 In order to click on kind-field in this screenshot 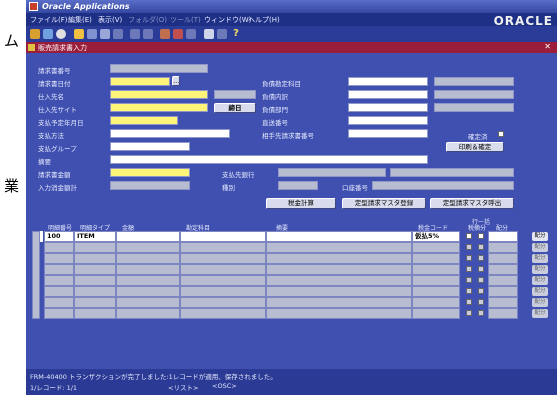, I will do `click(298, 185)`.